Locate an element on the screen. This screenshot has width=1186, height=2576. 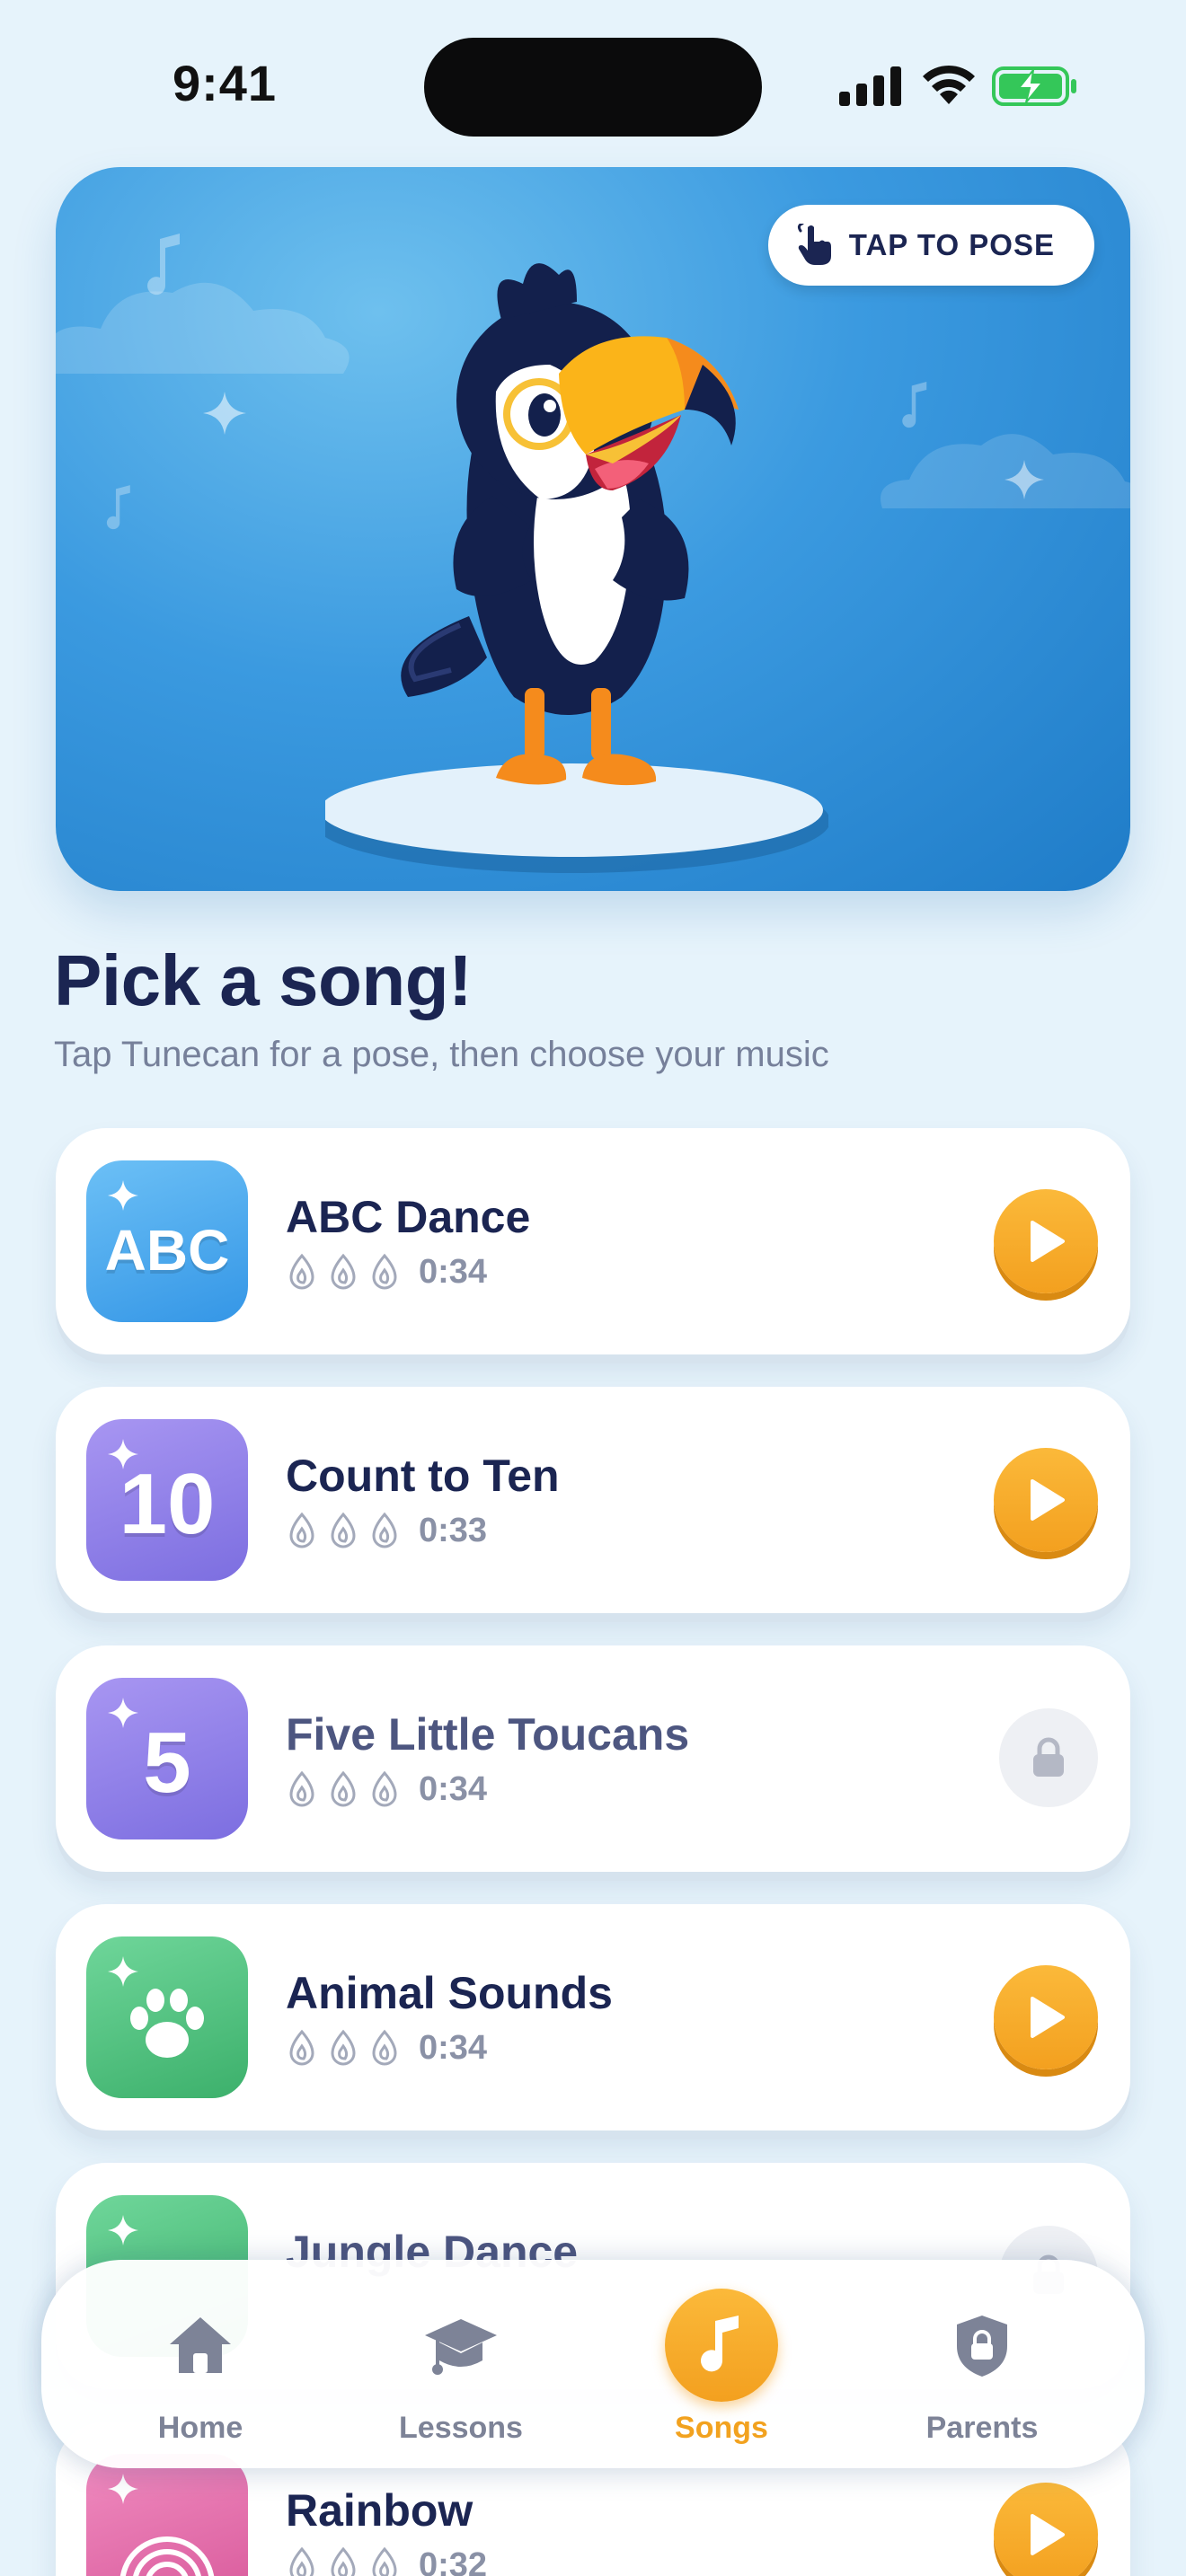
song-card: ABC ABC Dance 0:34 is located at coordinates (593, 1241).